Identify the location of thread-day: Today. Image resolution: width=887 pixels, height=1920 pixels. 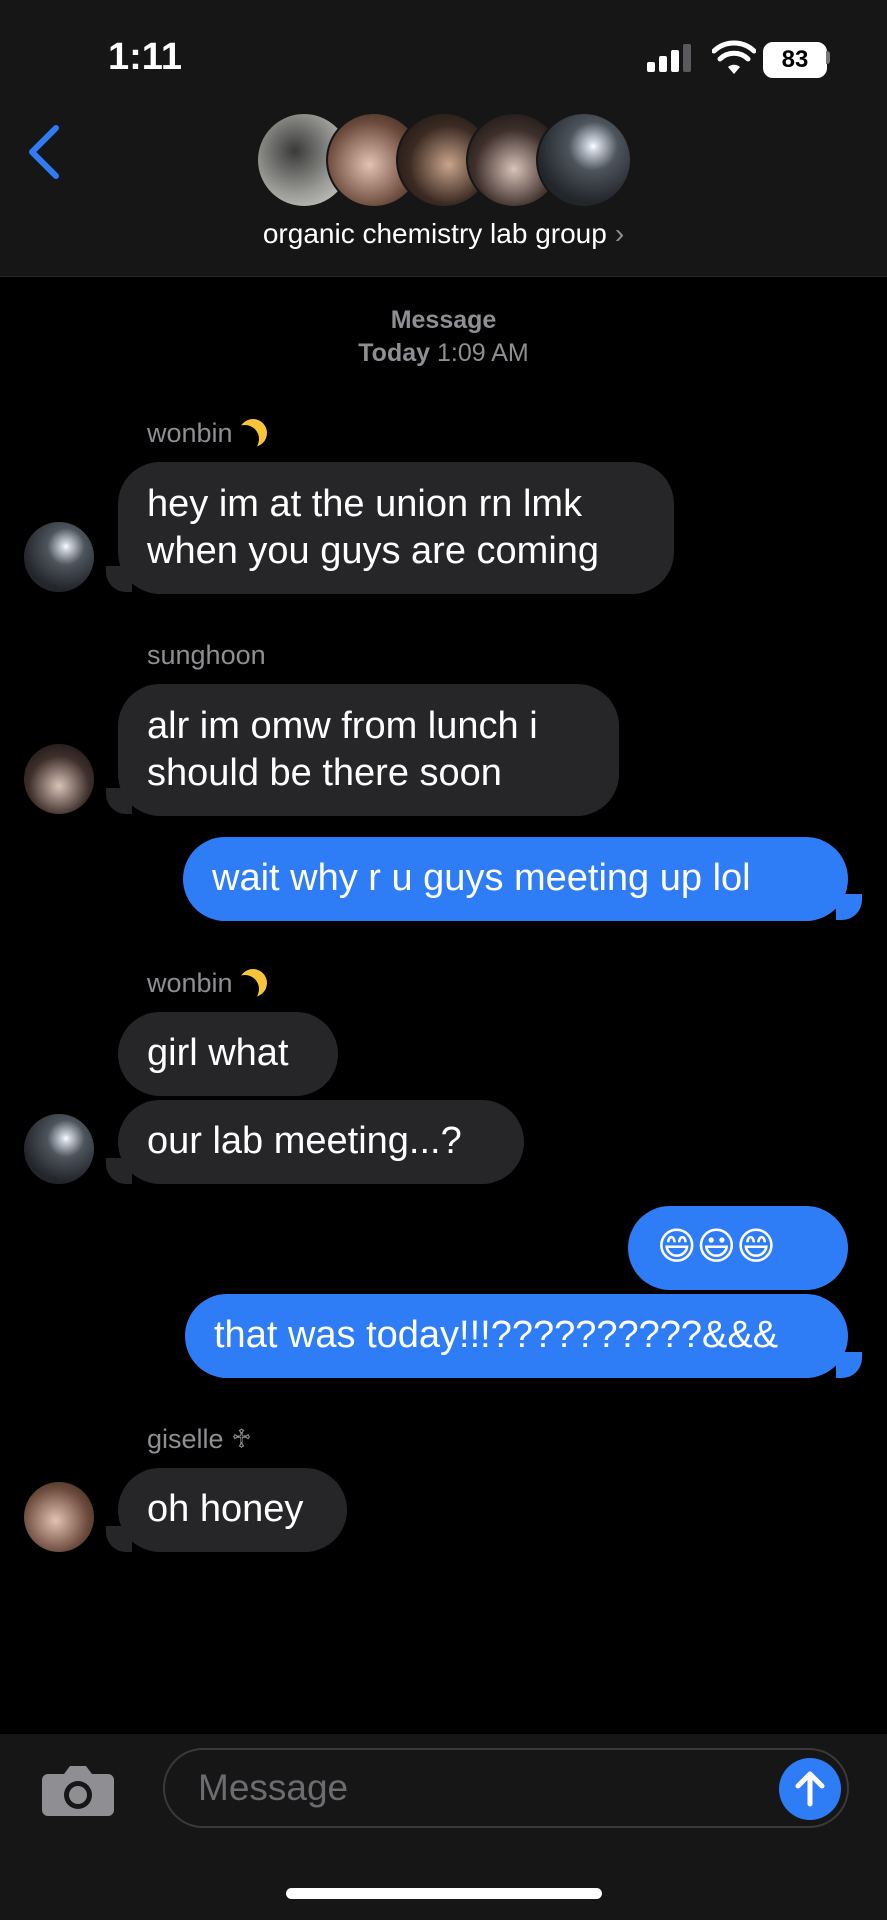
(394, 353).